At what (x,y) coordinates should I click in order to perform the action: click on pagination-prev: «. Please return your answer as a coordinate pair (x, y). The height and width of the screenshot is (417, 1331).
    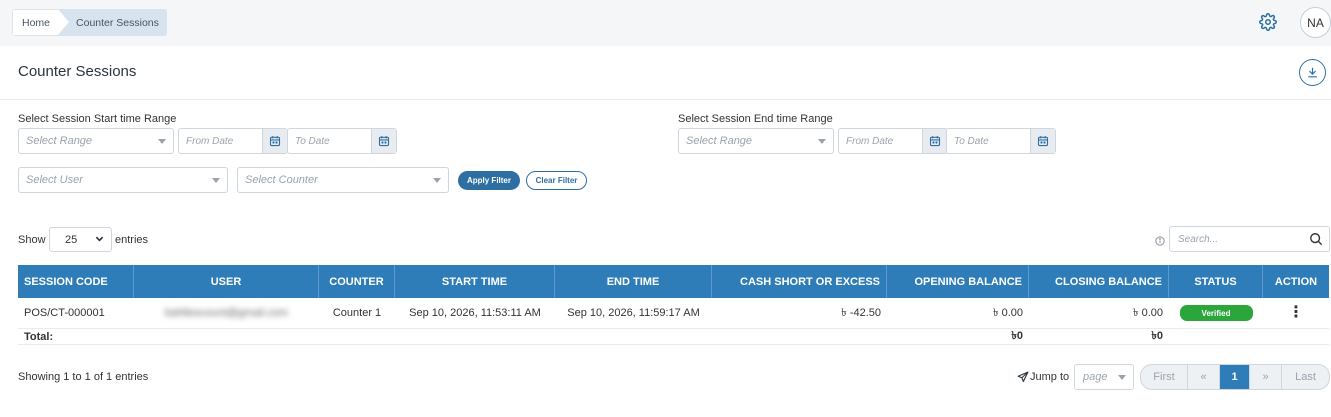
    Looking at the image, I should click on (1204, 377).